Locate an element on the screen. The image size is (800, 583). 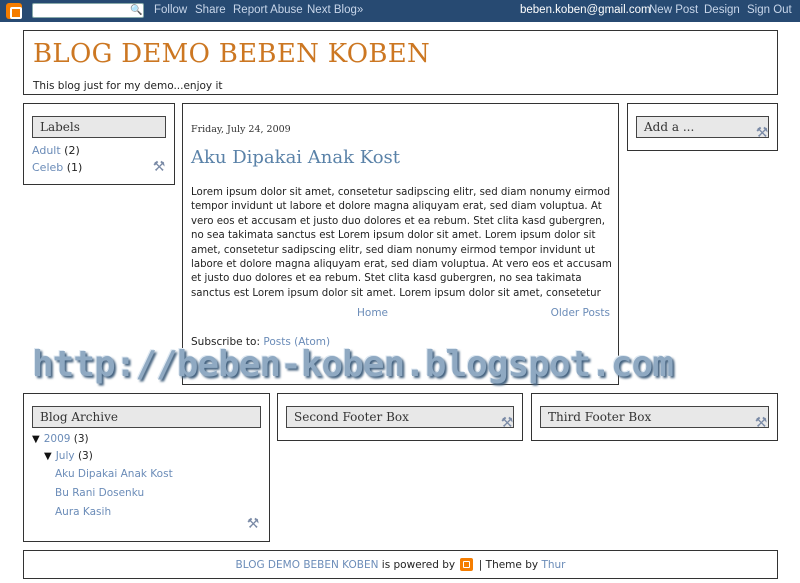
label-link-adult: Adult is located at coordinates (46, 150).